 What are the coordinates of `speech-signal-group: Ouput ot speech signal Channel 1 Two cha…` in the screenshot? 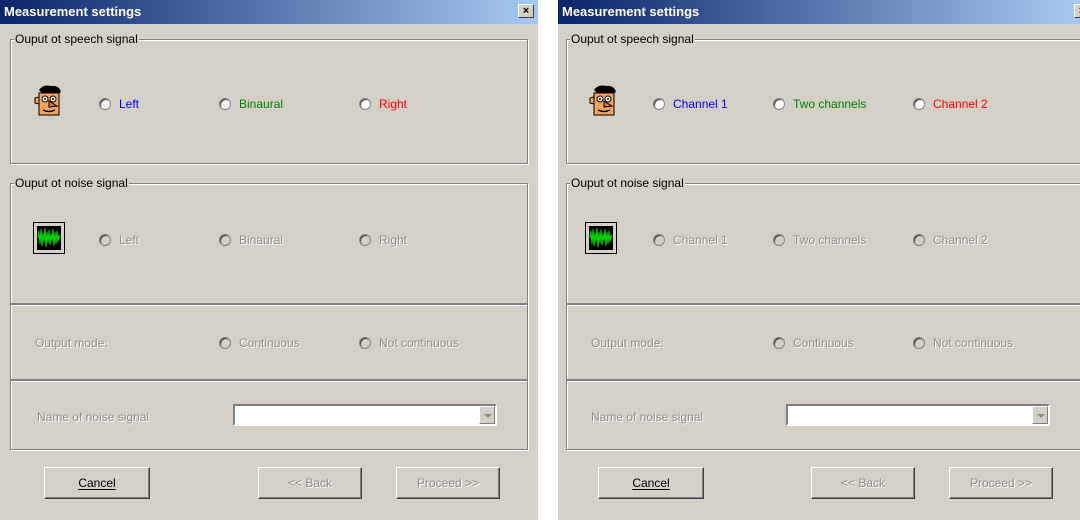 It's located at (823, 98).